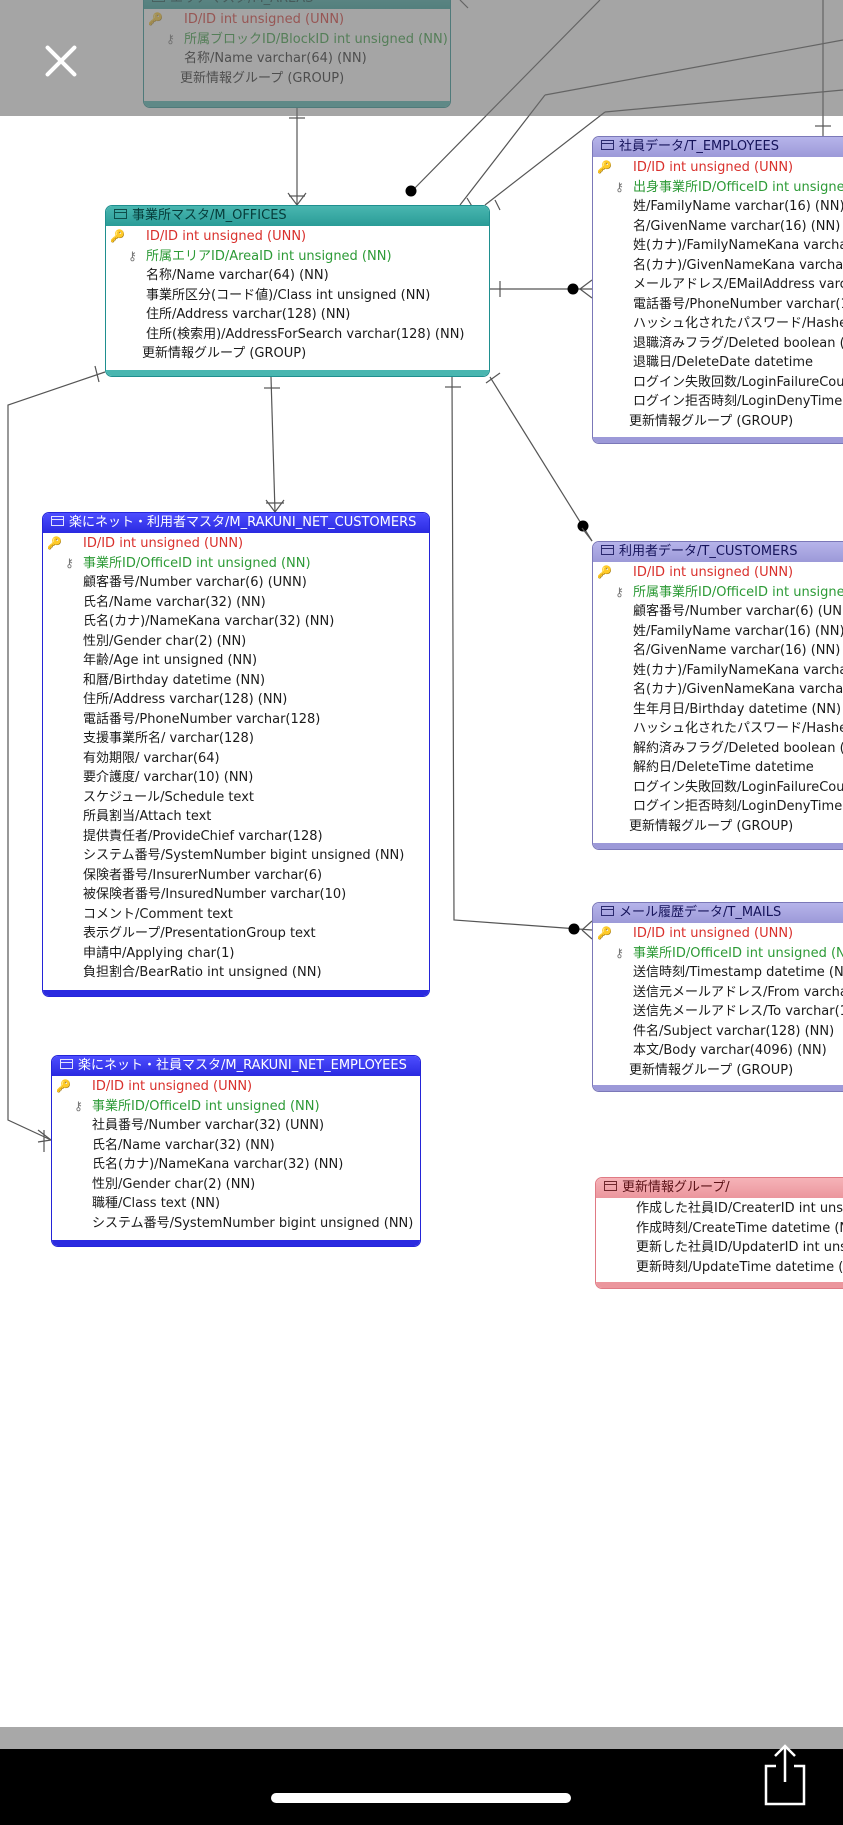 The image size is (843, 1825). I want to click on primary-key-icon: 🔑, so click(63, 1086).